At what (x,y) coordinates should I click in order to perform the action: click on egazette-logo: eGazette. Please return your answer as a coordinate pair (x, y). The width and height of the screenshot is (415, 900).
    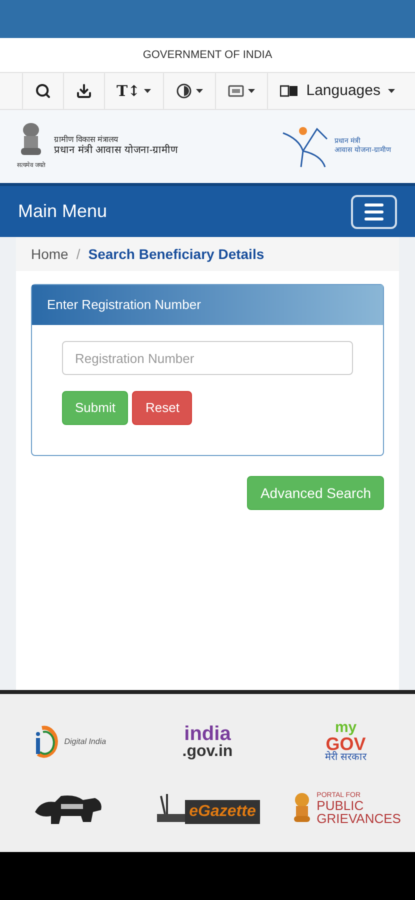
    Looking at the image, I should click on (207, 809).